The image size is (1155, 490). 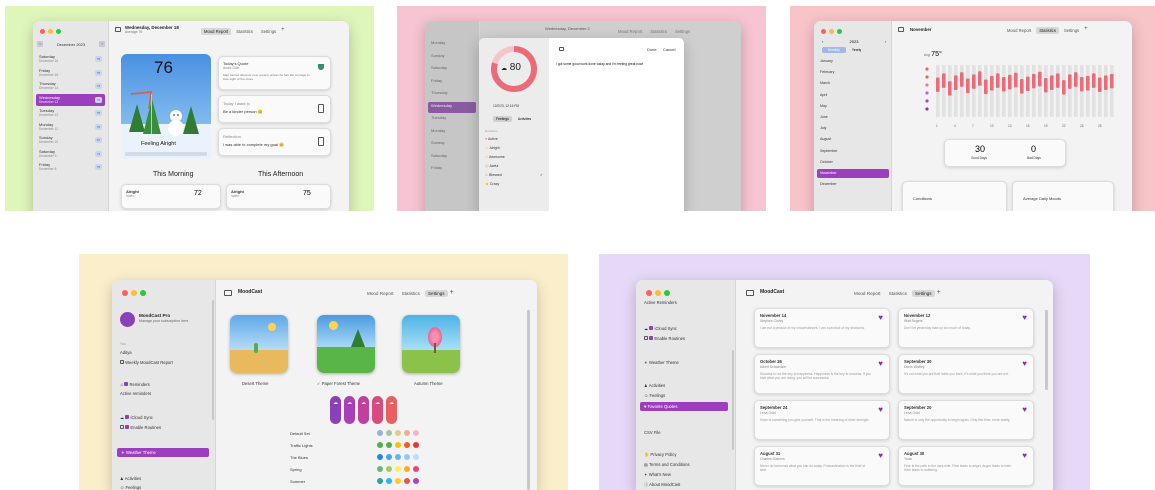 What do you see at coordinates (660, 302) in the screenshot?
I see `active-reminders-label: Active Reminders` at bounding box center [660, 302].